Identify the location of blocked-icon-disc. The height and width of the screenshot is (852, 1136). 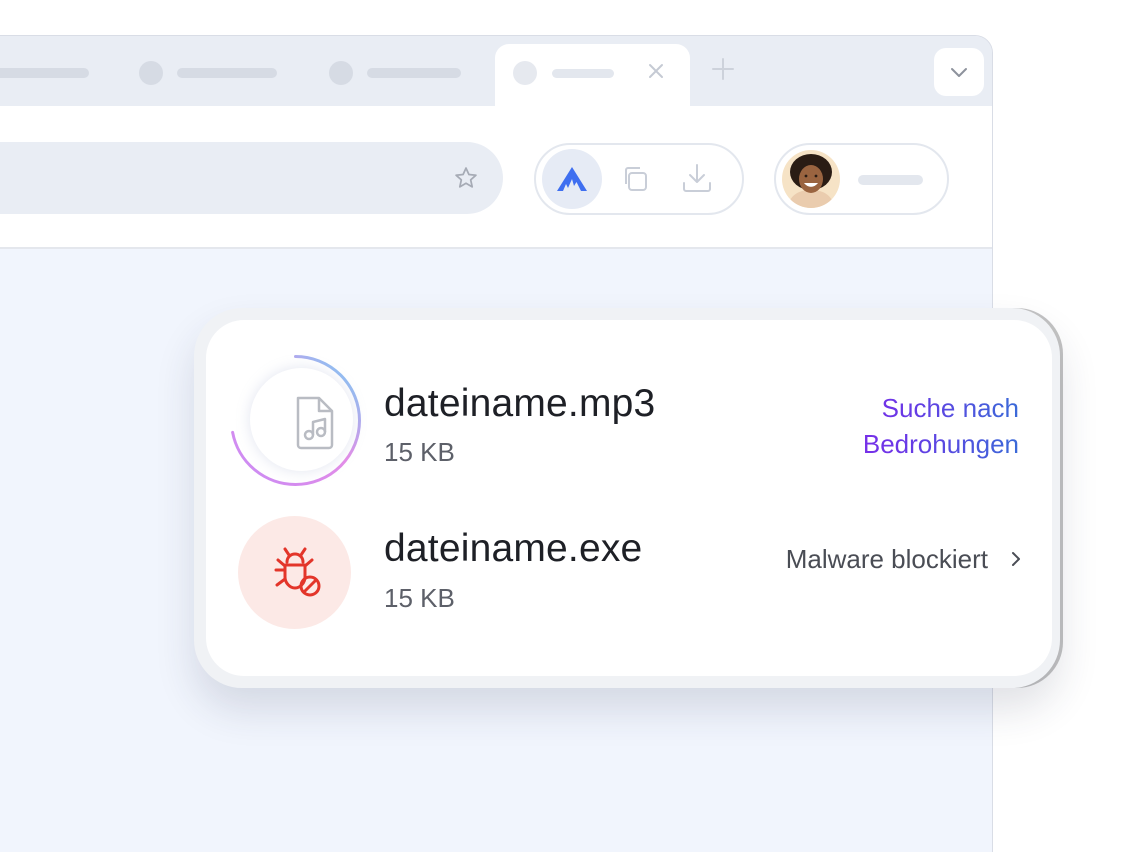
(294, 572).